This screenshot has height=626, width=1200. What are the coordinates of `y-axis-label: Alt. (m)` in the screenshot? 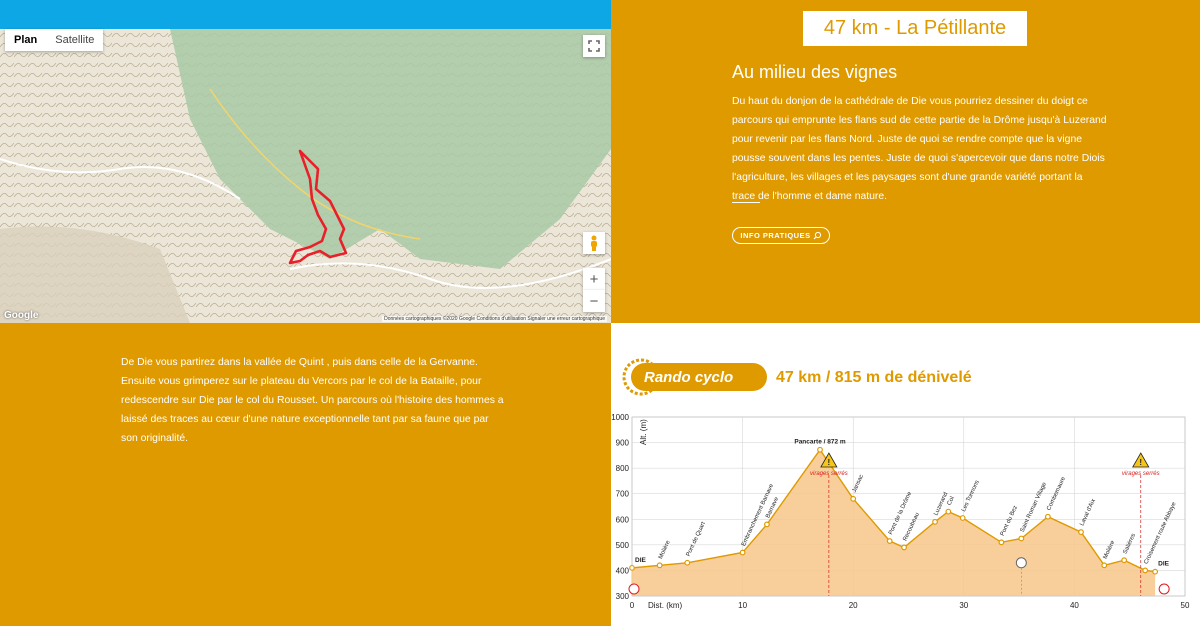 It's located at (643, 432).